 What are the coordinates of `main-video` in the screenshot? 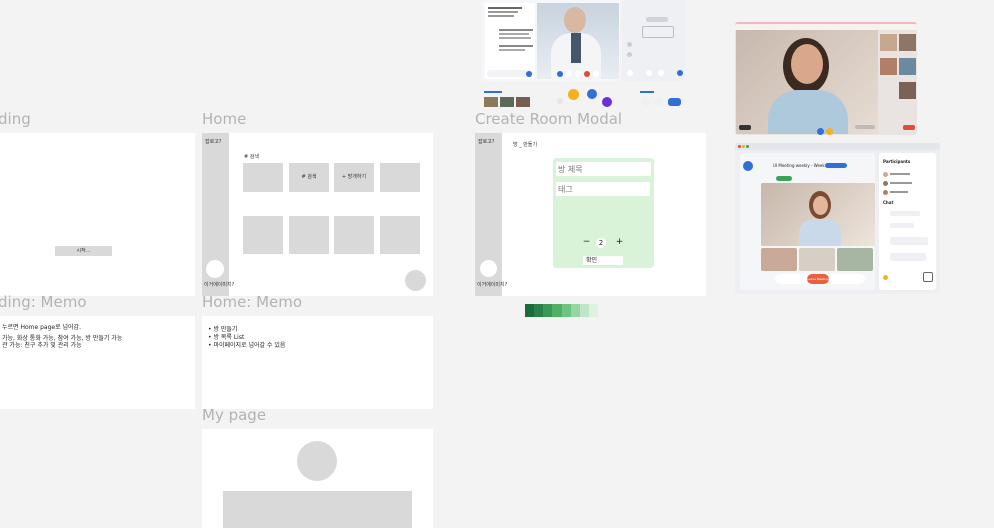 It's located at (807, 82).